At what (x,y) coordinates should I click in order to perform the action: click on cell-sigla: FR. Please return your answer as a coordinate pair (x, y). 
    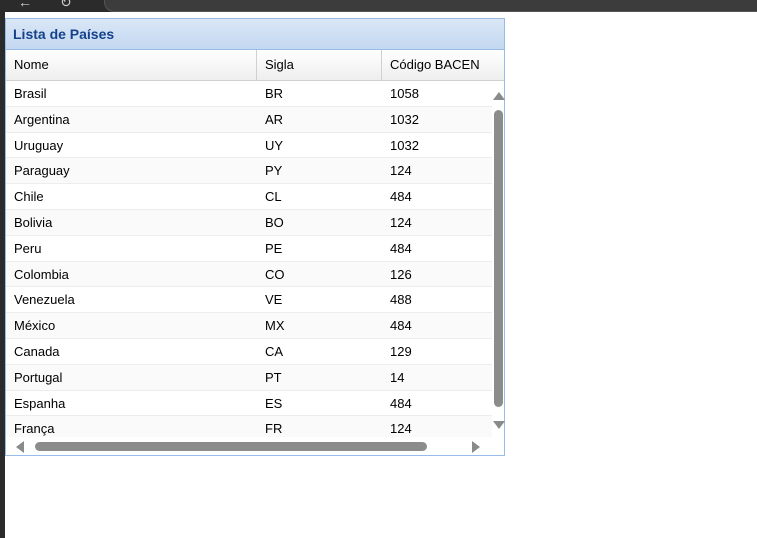
    Looking at the image, I should click on (274, 429).